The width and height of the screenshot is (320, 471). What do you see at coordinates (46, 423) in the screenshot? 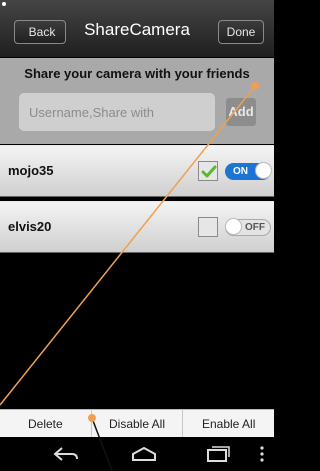
I see `delete-button: Delete` at bounding box center [46, 423].